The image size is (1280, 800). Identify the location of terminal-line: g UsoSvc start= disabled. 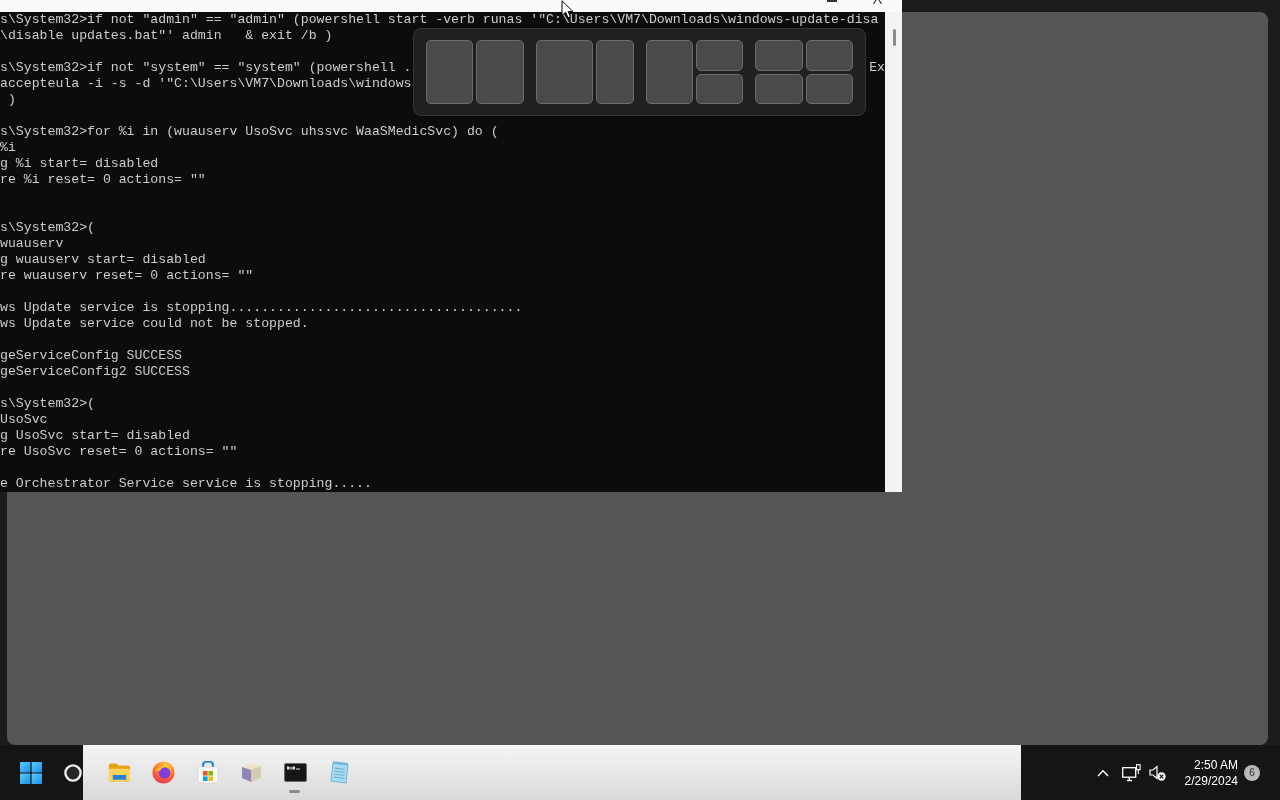
(95, 436).